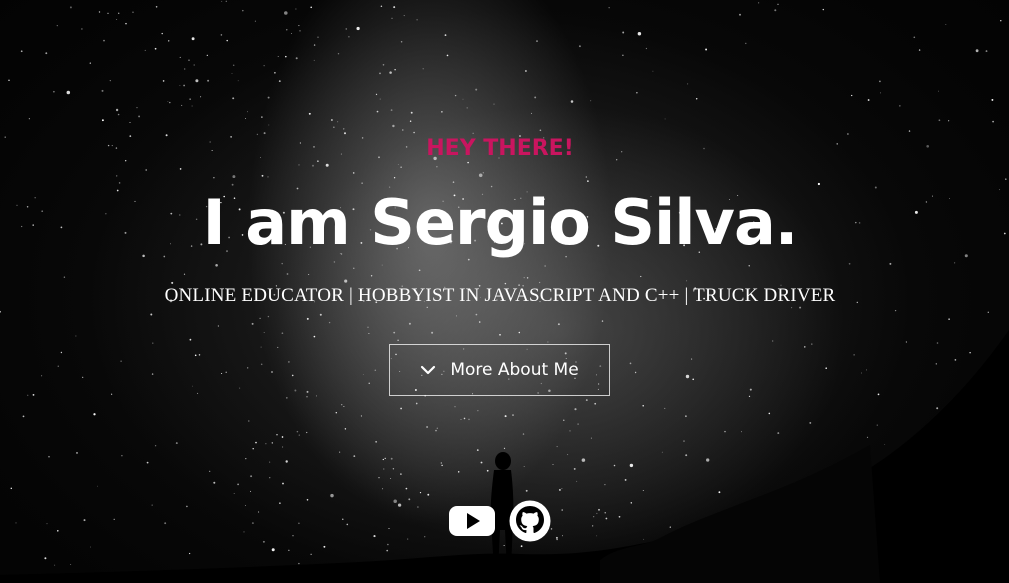 The height and width of the screenshot is (583, 1009). Describe the element at coordinates (500, 222) in the screenshot. I see `page-title: I am Sergio Silva.` at that location.